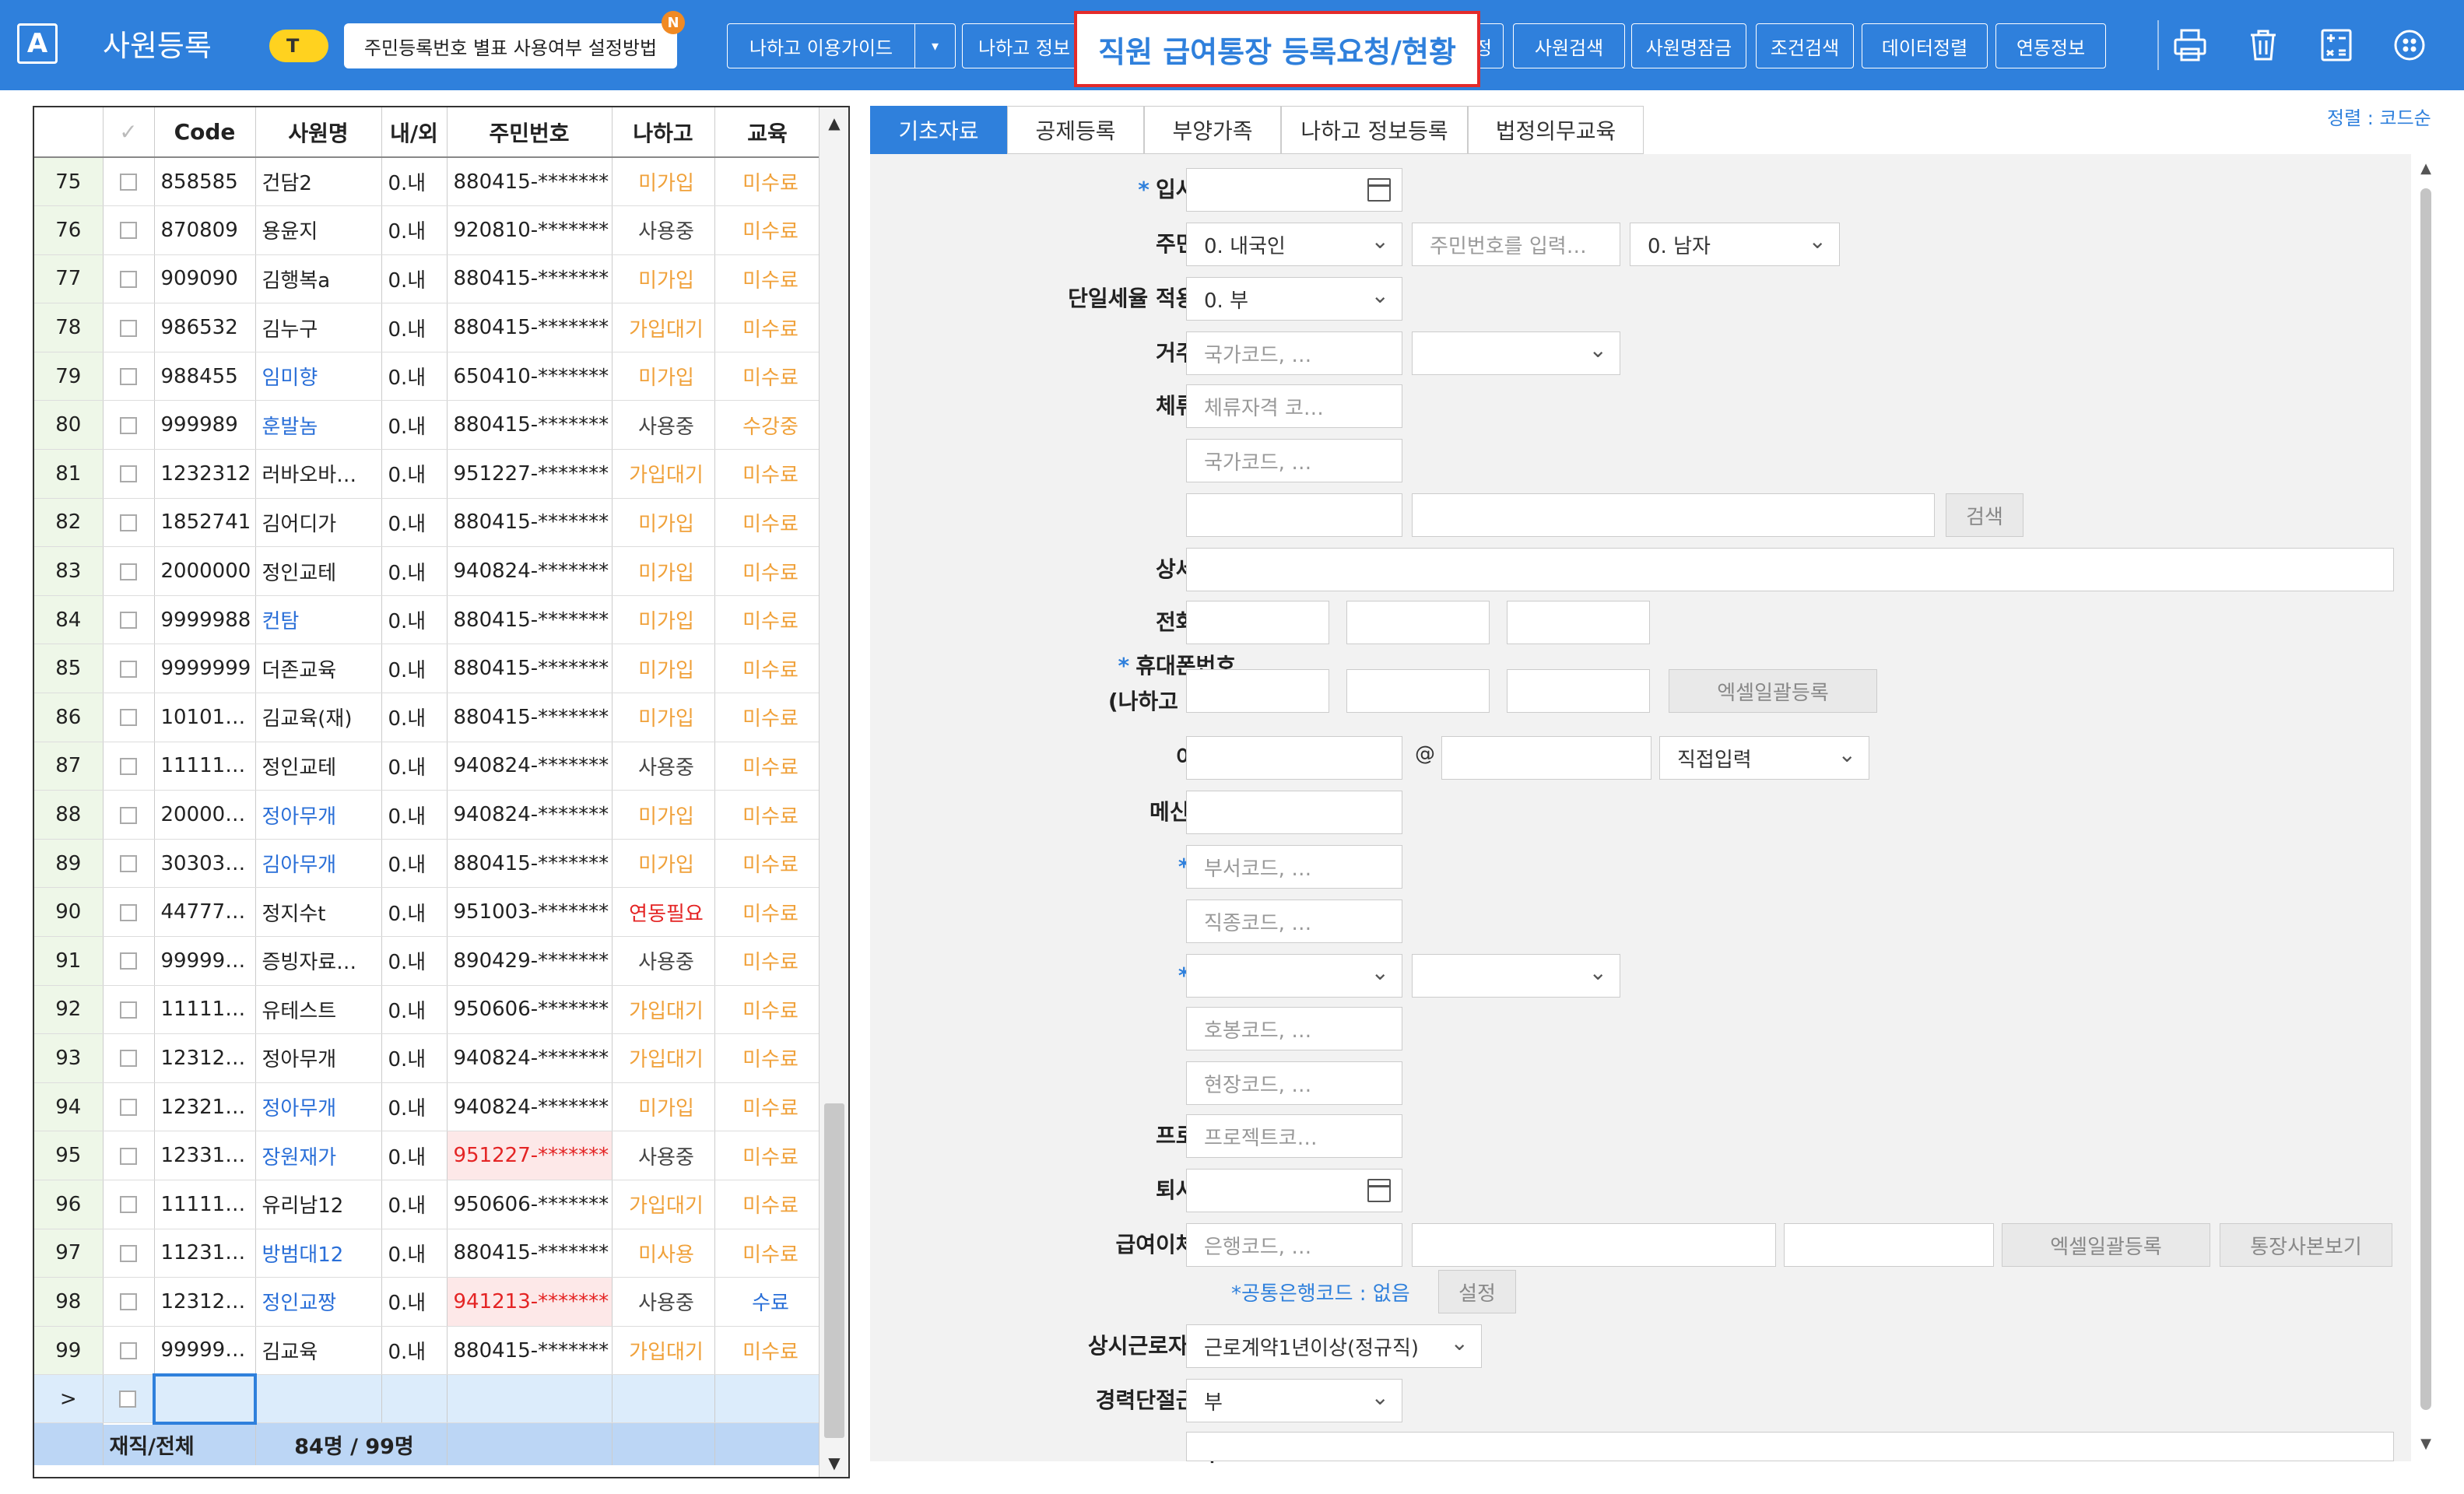  I want to click on t-badge: T, so click(298, 46).